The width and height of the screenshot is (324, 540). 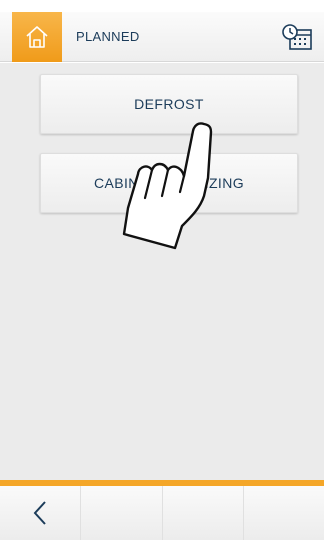 What do you see at coordinates (108, 36) in the screenshot?
I see `page-title: PLANNED` at bounding box center [108, 36].